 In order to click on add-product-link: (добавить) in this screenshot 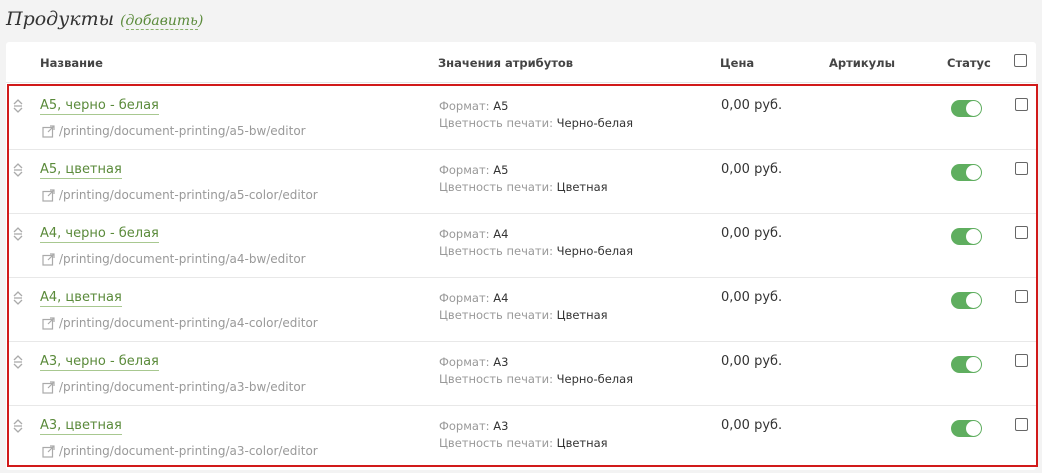, I will do `click(161, 21)`.